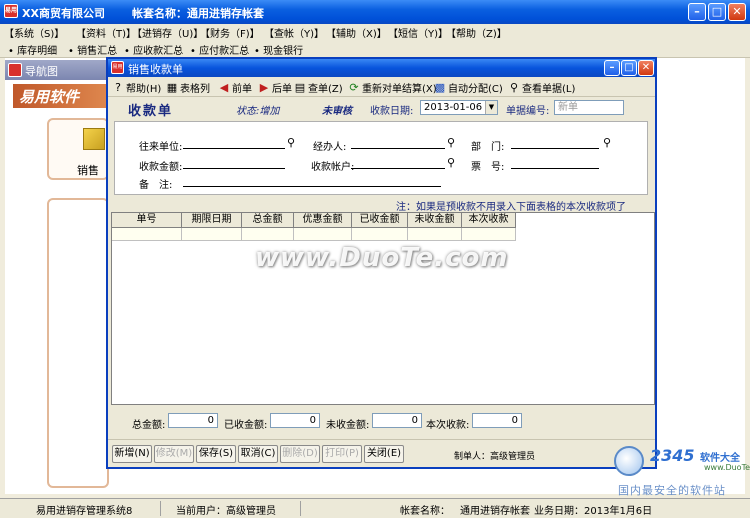 This screenshot has width=750, height=518. What do you see at coordinates (451, 142) in the screenshot?
I see `handler-lookup-icon: ⚲` at bounding box center [451, 142].